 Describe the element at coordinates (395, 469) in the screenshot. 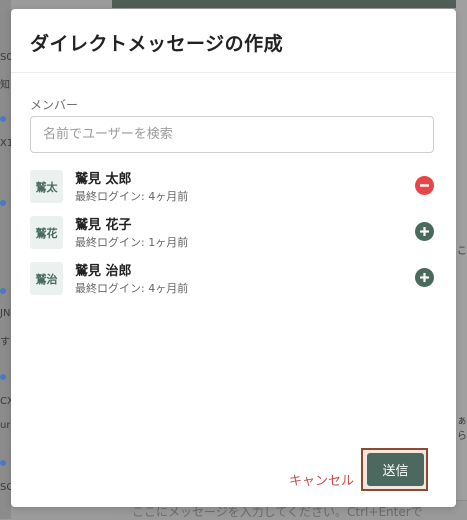

I see `send-button: 送信` at that location.